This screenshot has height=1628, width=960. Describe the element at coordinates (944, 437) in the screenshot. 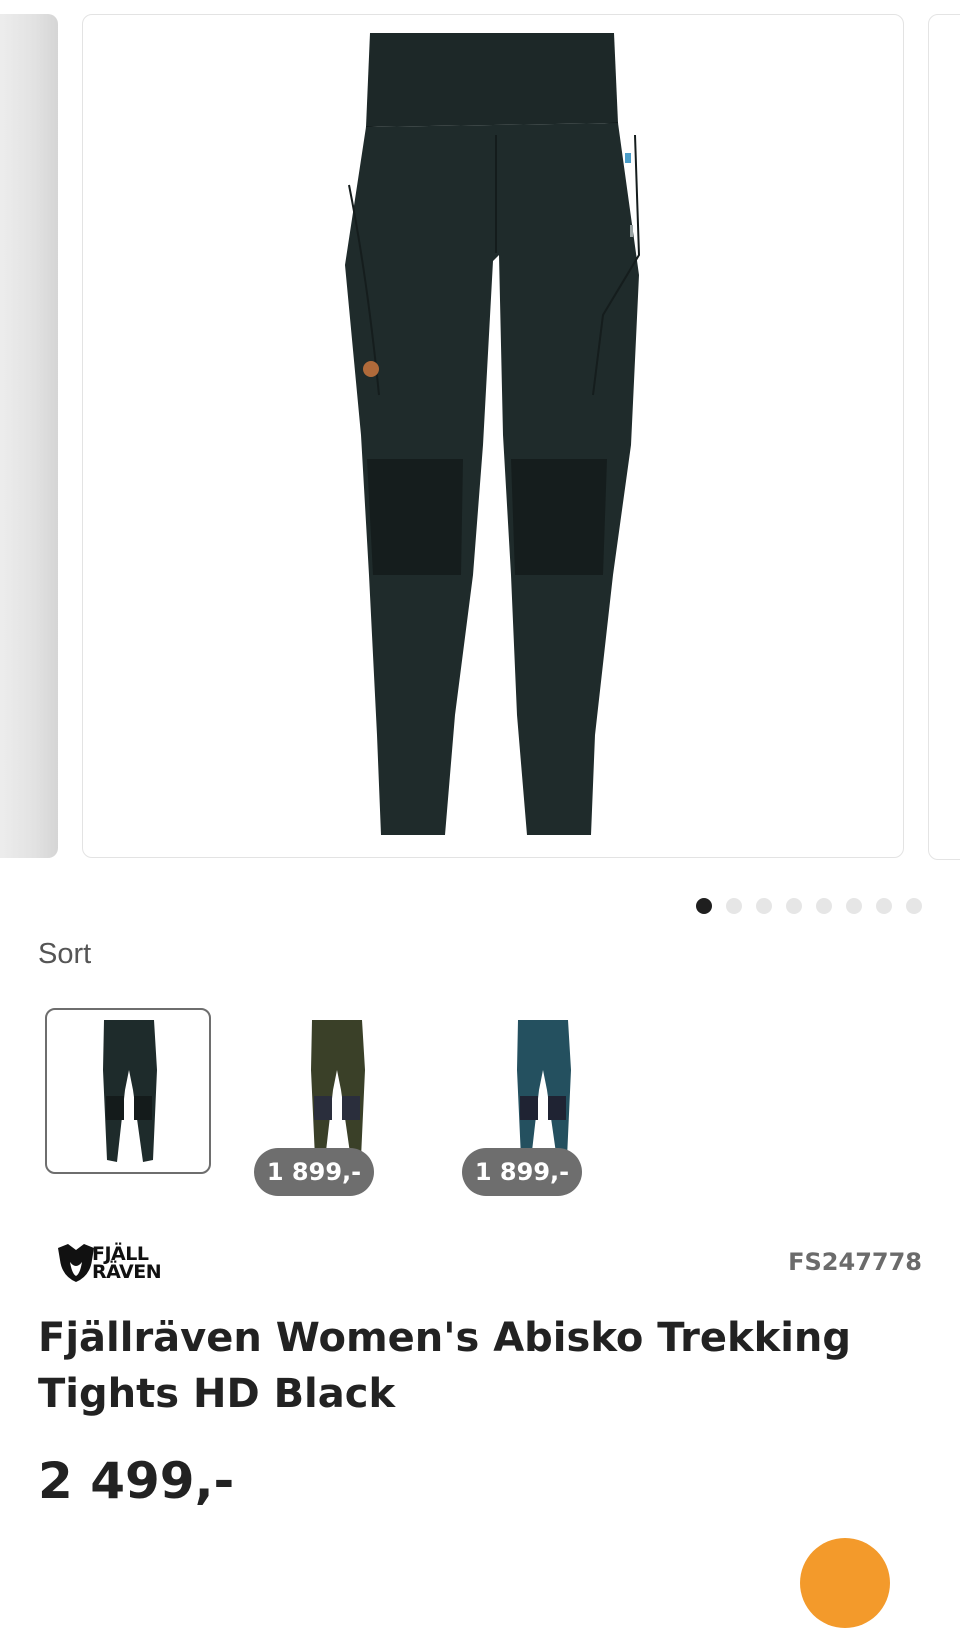

I see `next-image-card` at that location.